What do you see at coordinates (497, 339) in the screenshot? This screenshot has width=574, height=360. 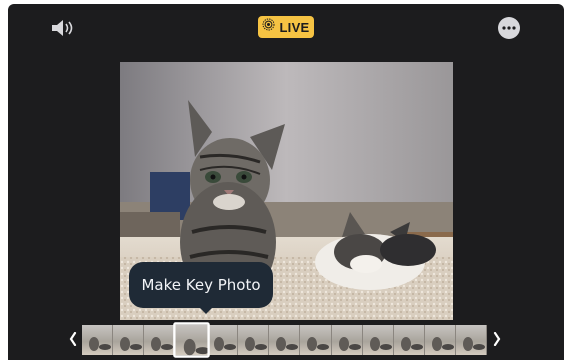 I see `chevron-right-icon` at bounding box center [497, 339].